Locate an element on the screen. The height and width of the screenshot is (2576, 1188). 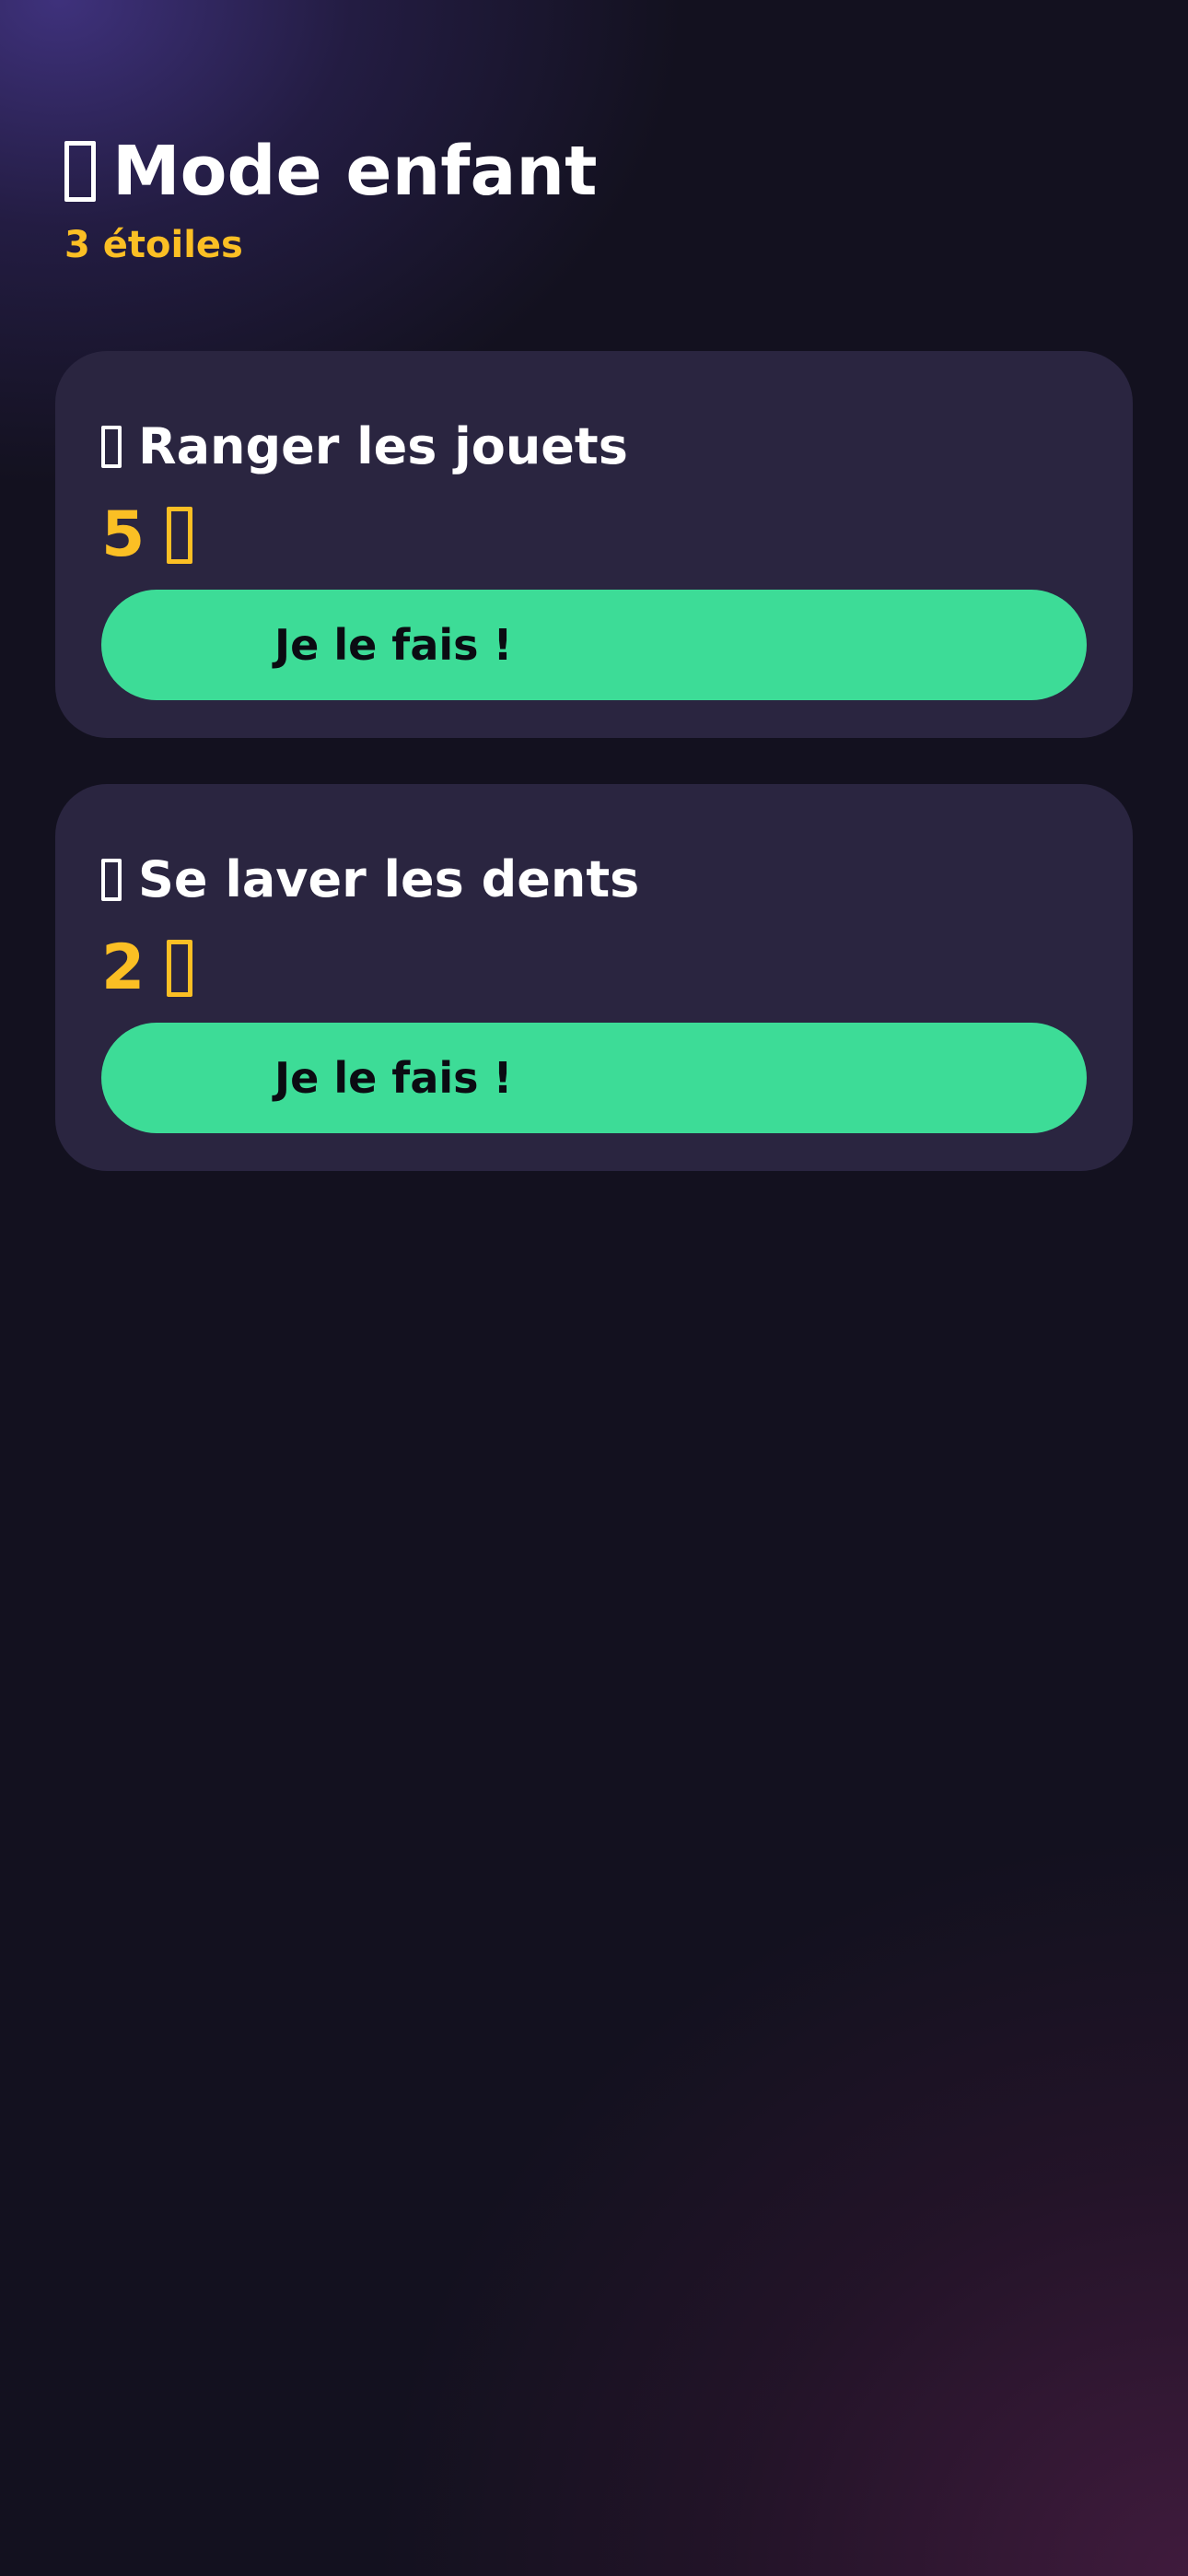
task-title: Ranger les jouets is located at coordinates (364, 447).